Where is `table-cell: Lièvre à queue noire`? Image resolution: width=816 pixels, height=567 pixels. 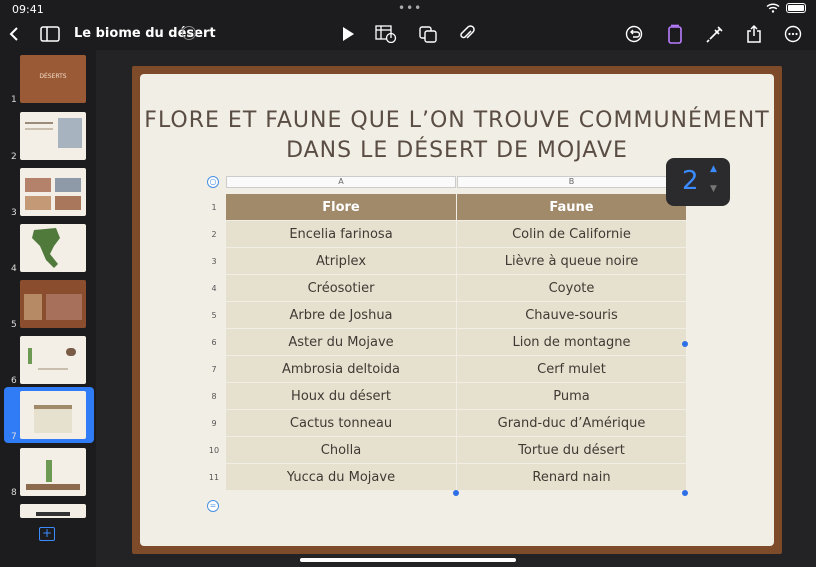 table-cell: Lièvre à queue noire is located at coordinates (571, 261).